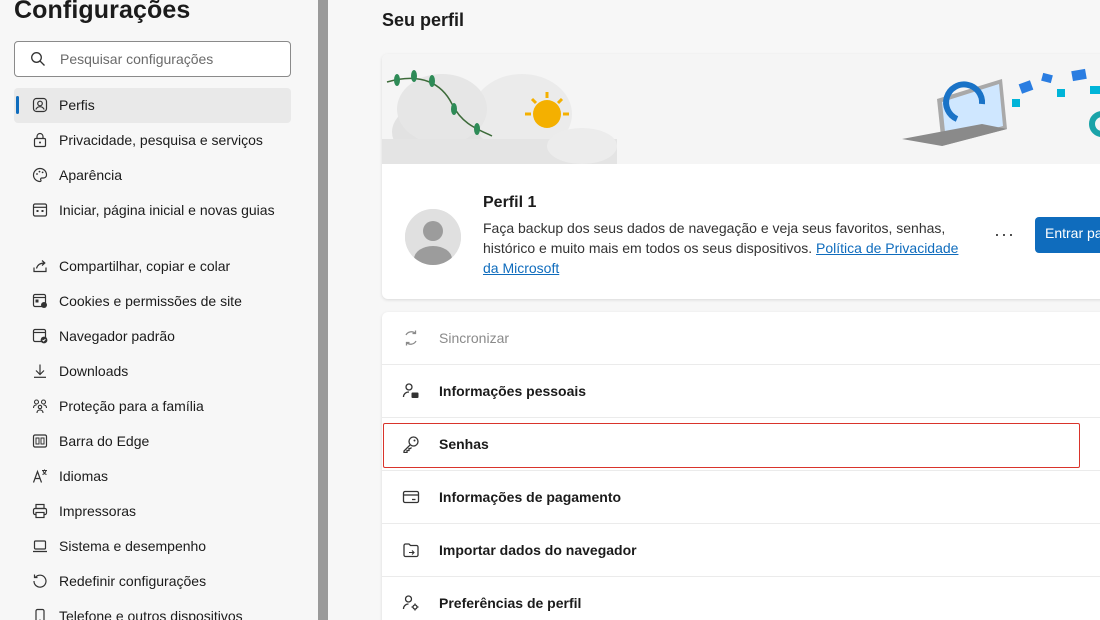 This screenshot has height=620, width=1100. I want to click on credit-card-icon, so click(411, 497).